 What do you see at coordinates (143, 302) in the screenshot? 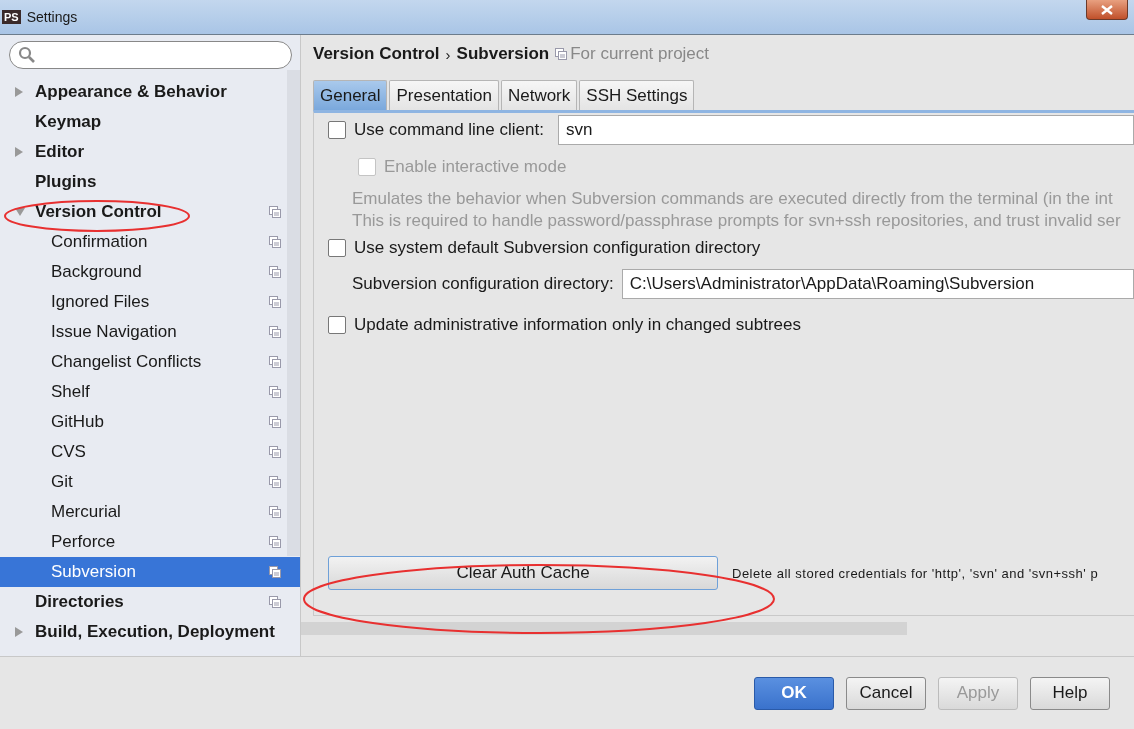
I see `sidebar-item: Ignored Files` at bounding box center [143, 302].